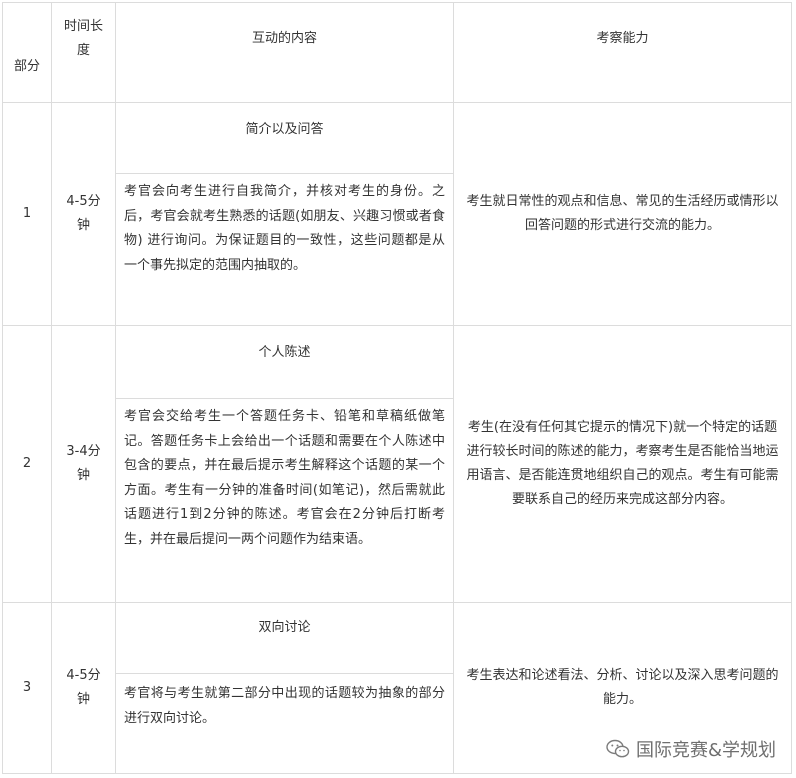 The width and height of the screenshot is (796, 778). I want to click on row-1-ability-text: 考生就日常性的观点和信息、常见的生活经历或情形以回答问题的形式进行交流的能力。, so click(622, 213).